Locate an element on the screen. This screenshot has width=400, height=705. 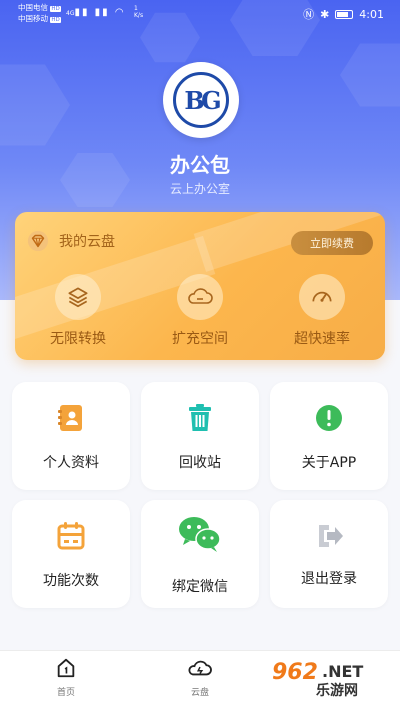
nav-cloud-disk: 云盘 is located at coordinates (200, 677).